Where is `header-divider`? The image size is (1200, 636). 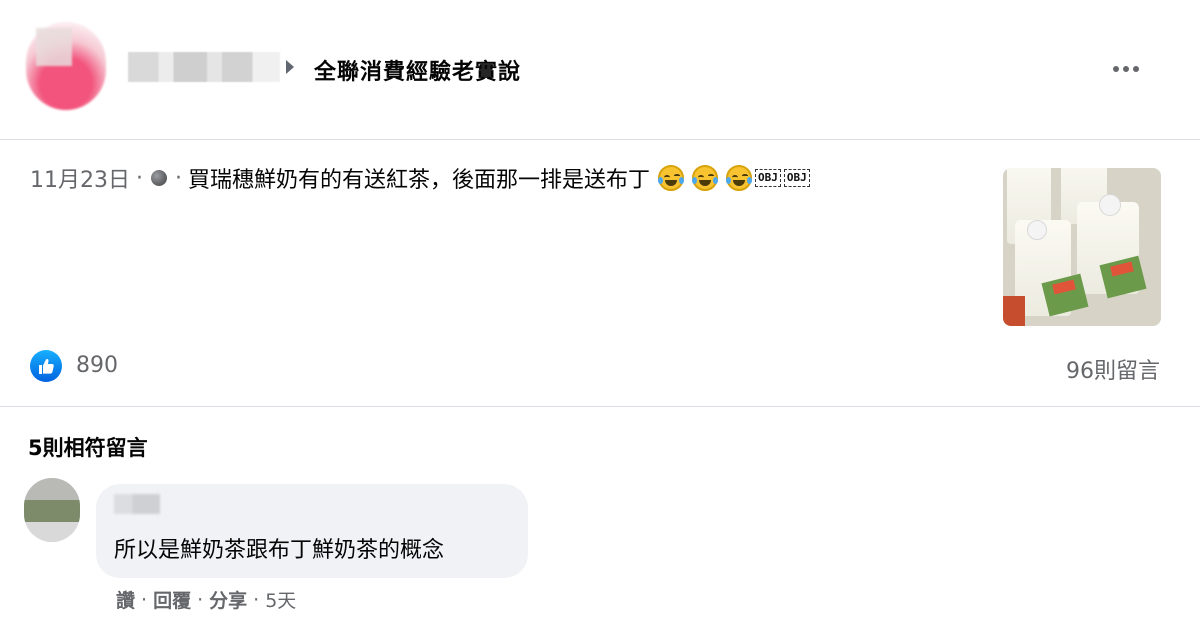 header-divider is located at coordinates (600, 139).